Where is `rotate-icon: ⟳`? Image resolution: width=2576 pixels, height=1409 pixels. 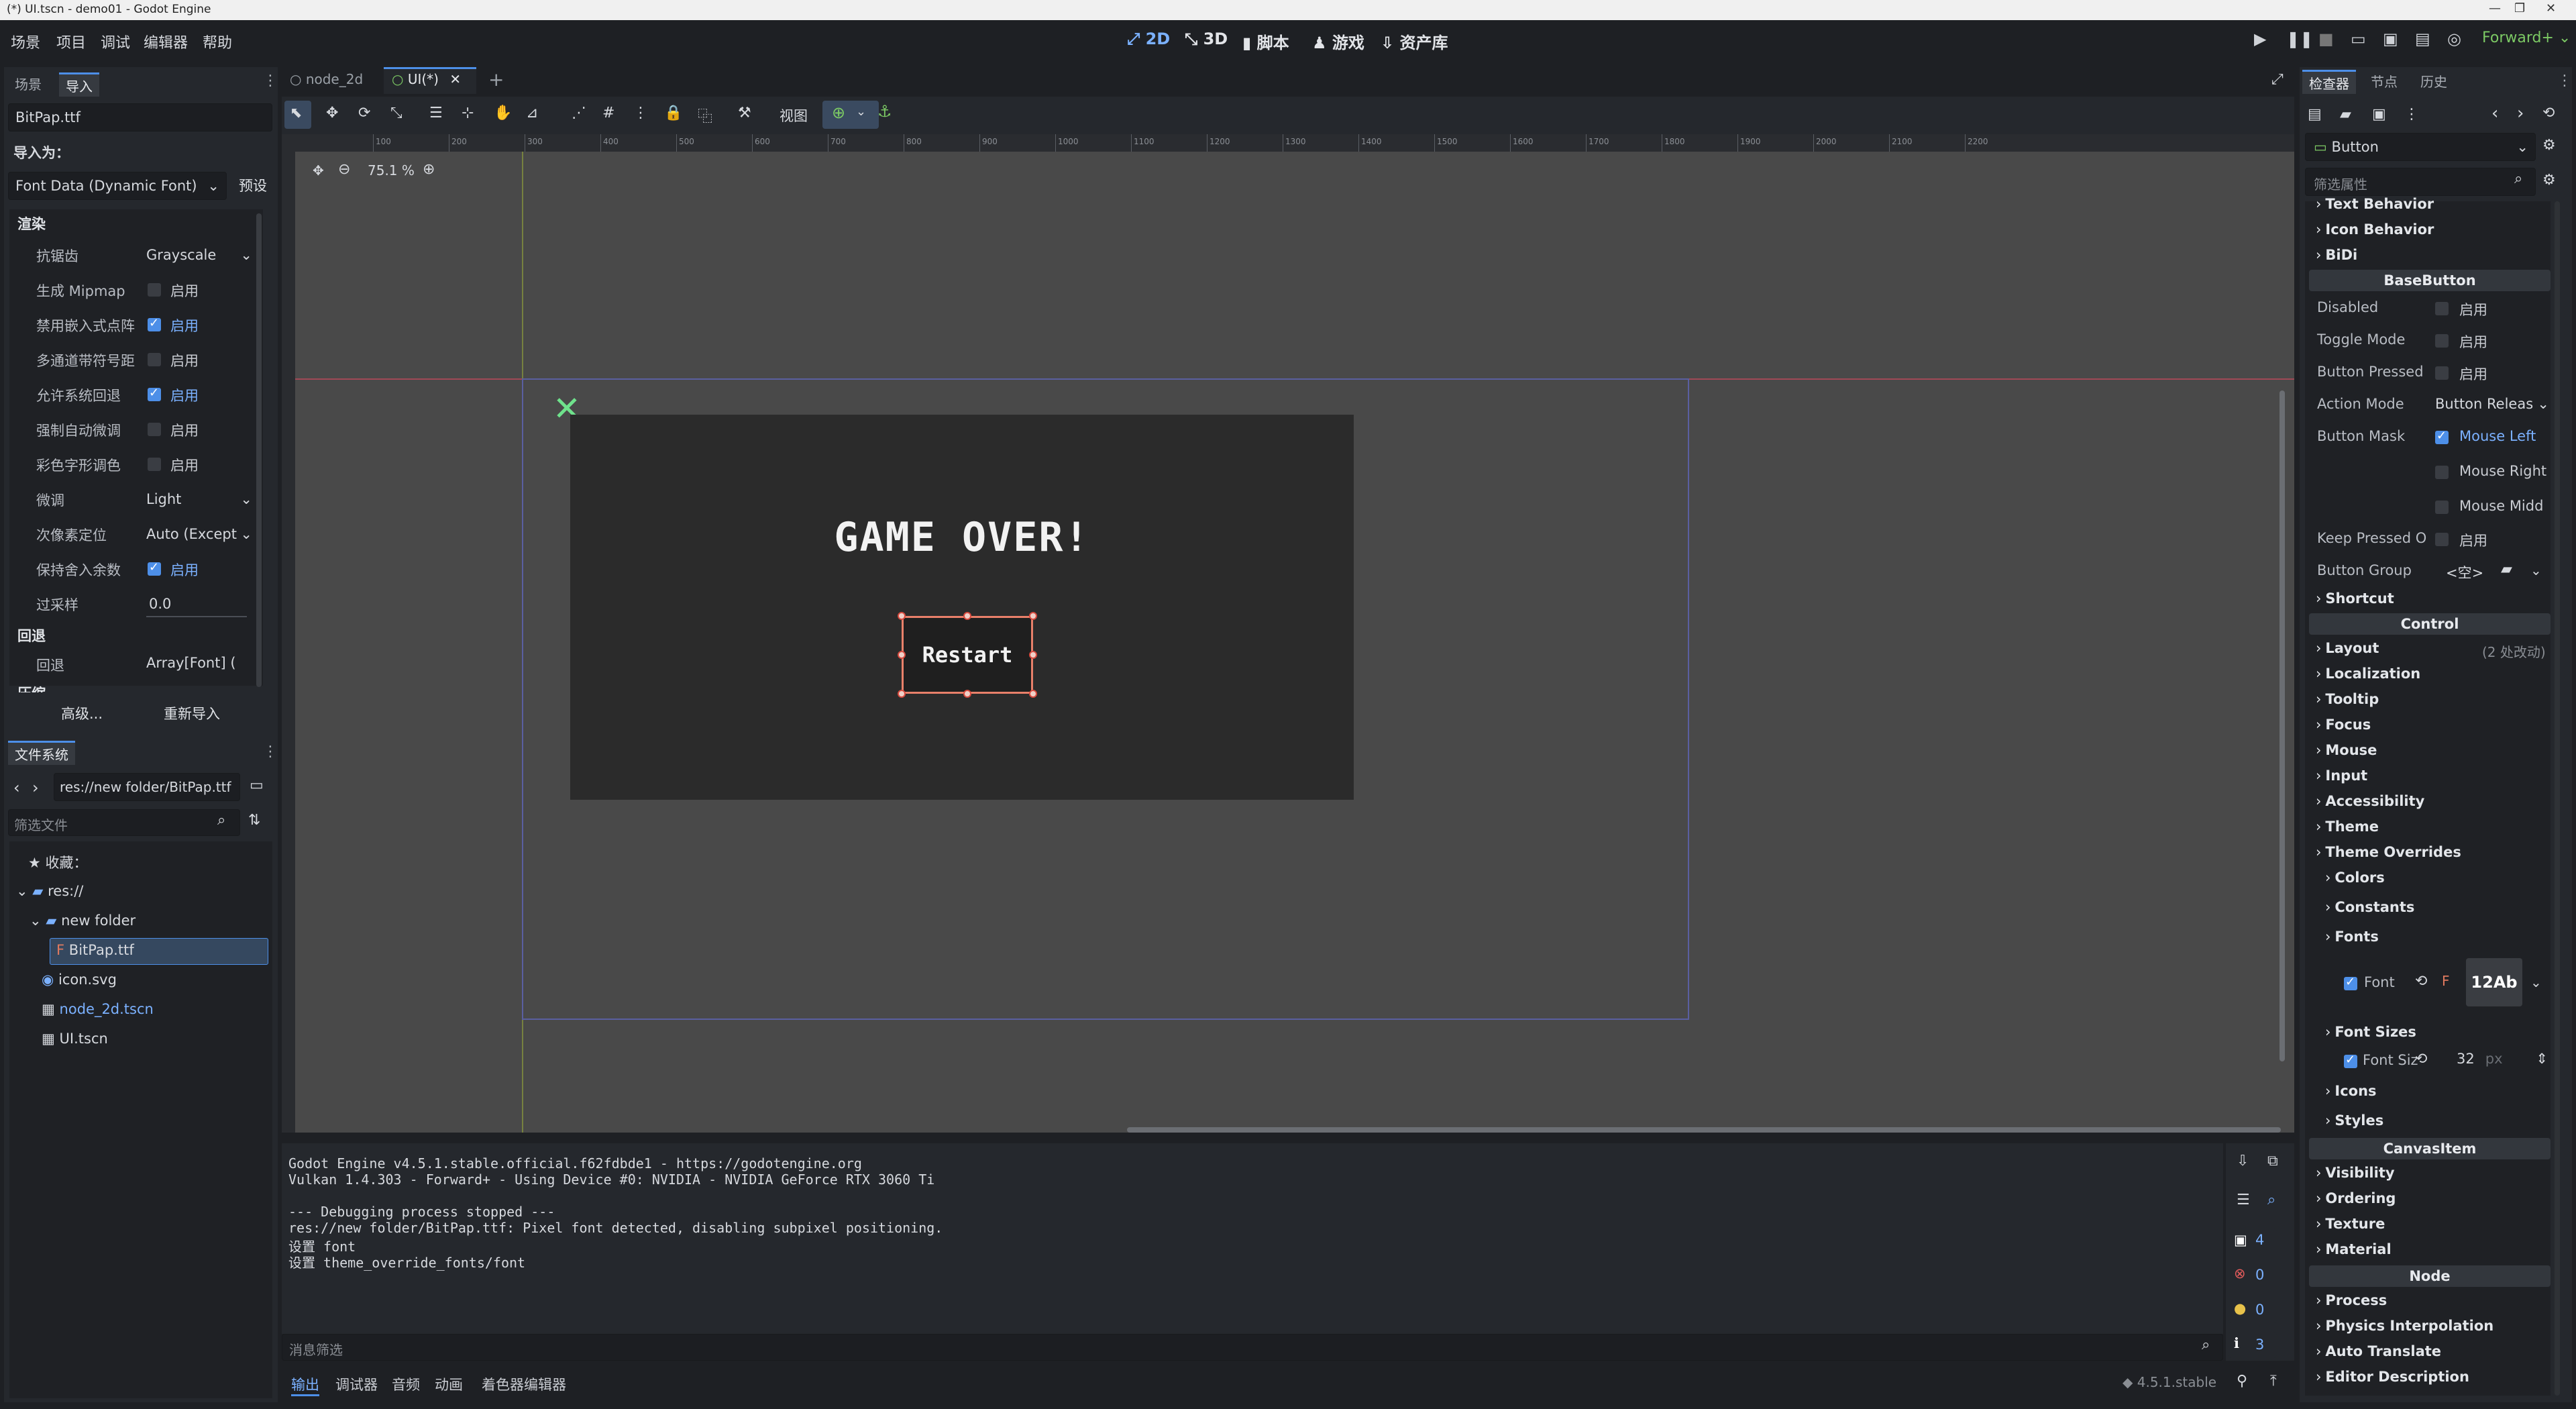 rotate-icon: ⟳ is located at coordinates (364, 113).